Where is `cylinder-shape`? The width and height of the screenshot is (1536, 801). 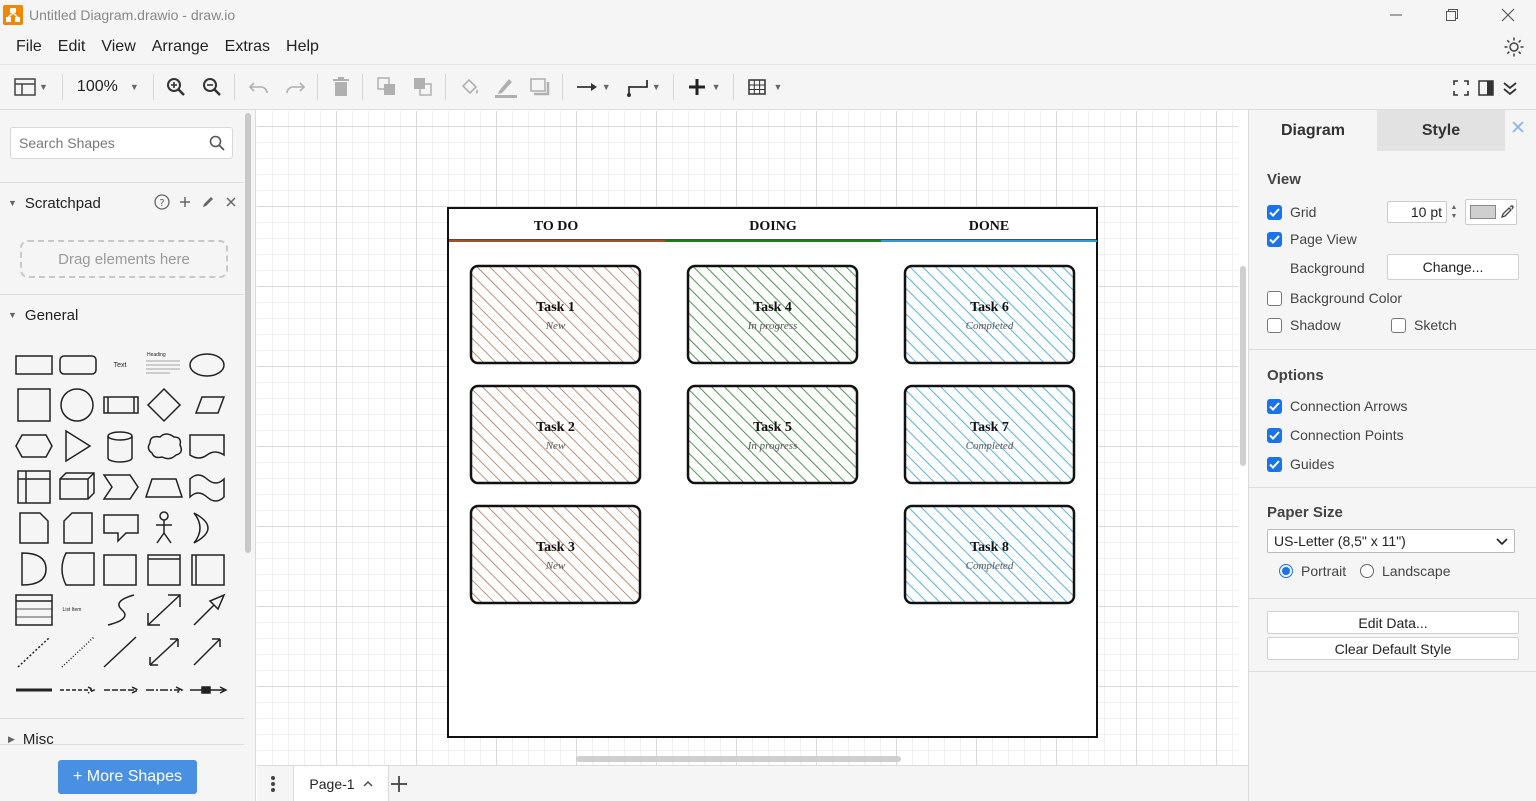
cylinder-shape is located at coordinates (120, 447).